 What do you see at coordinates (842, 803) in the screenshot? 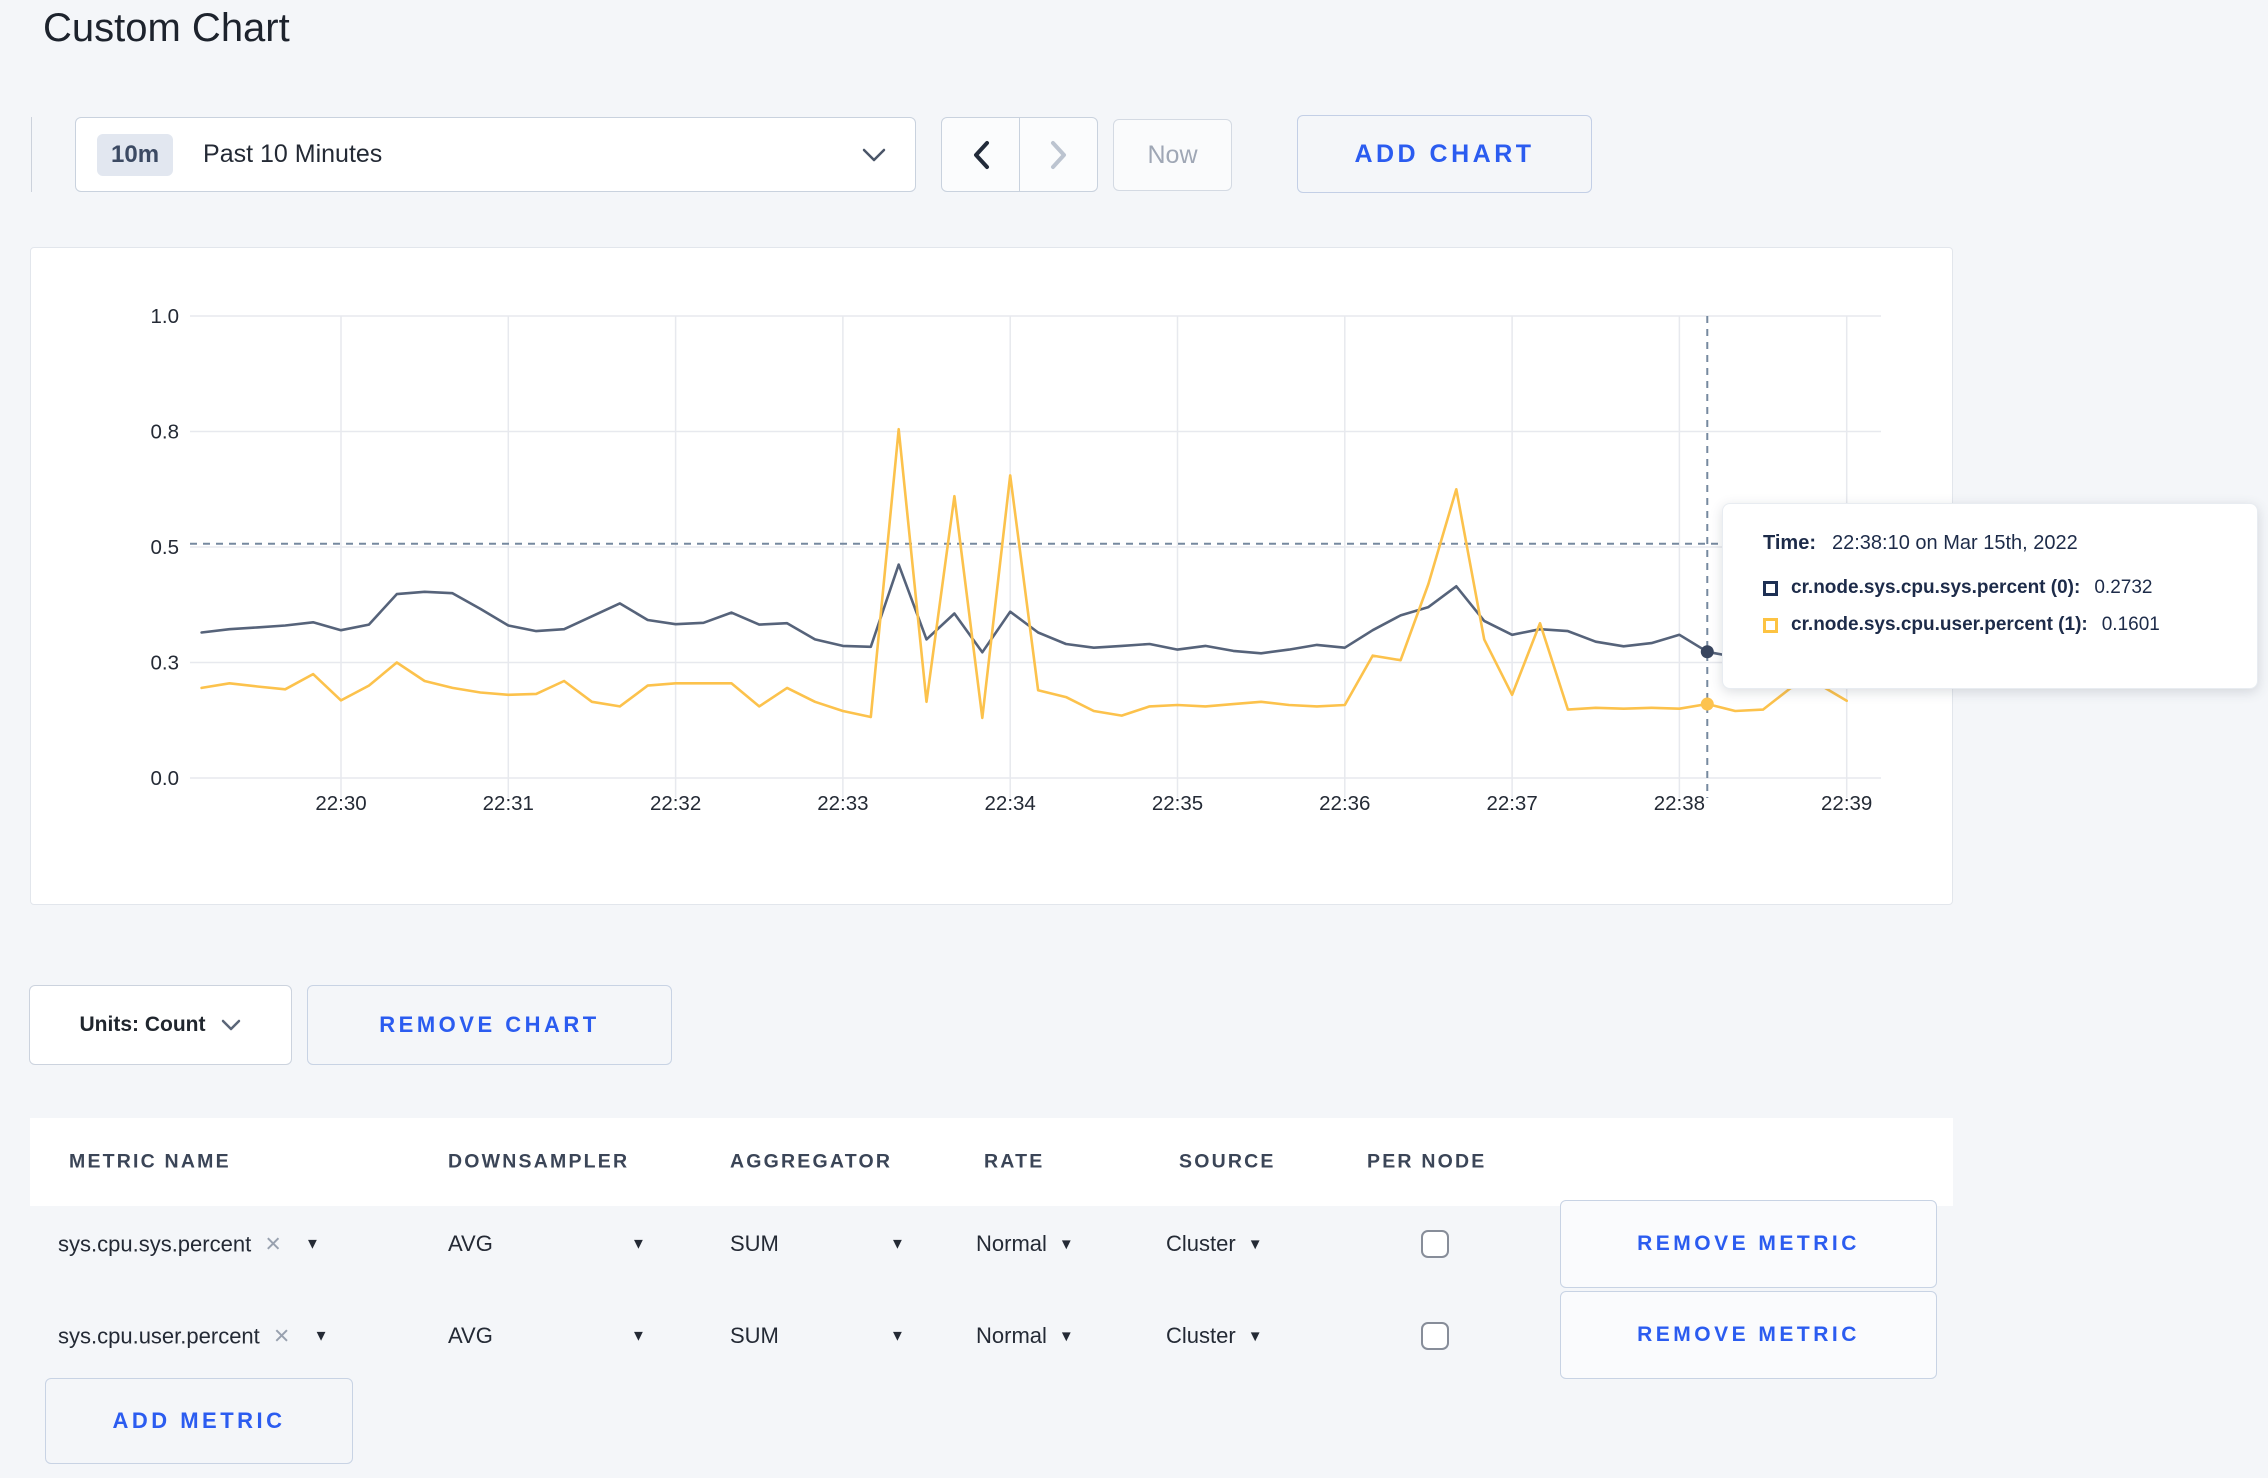
I see `svg-text: 22:33` at bounding box center [842, 803].